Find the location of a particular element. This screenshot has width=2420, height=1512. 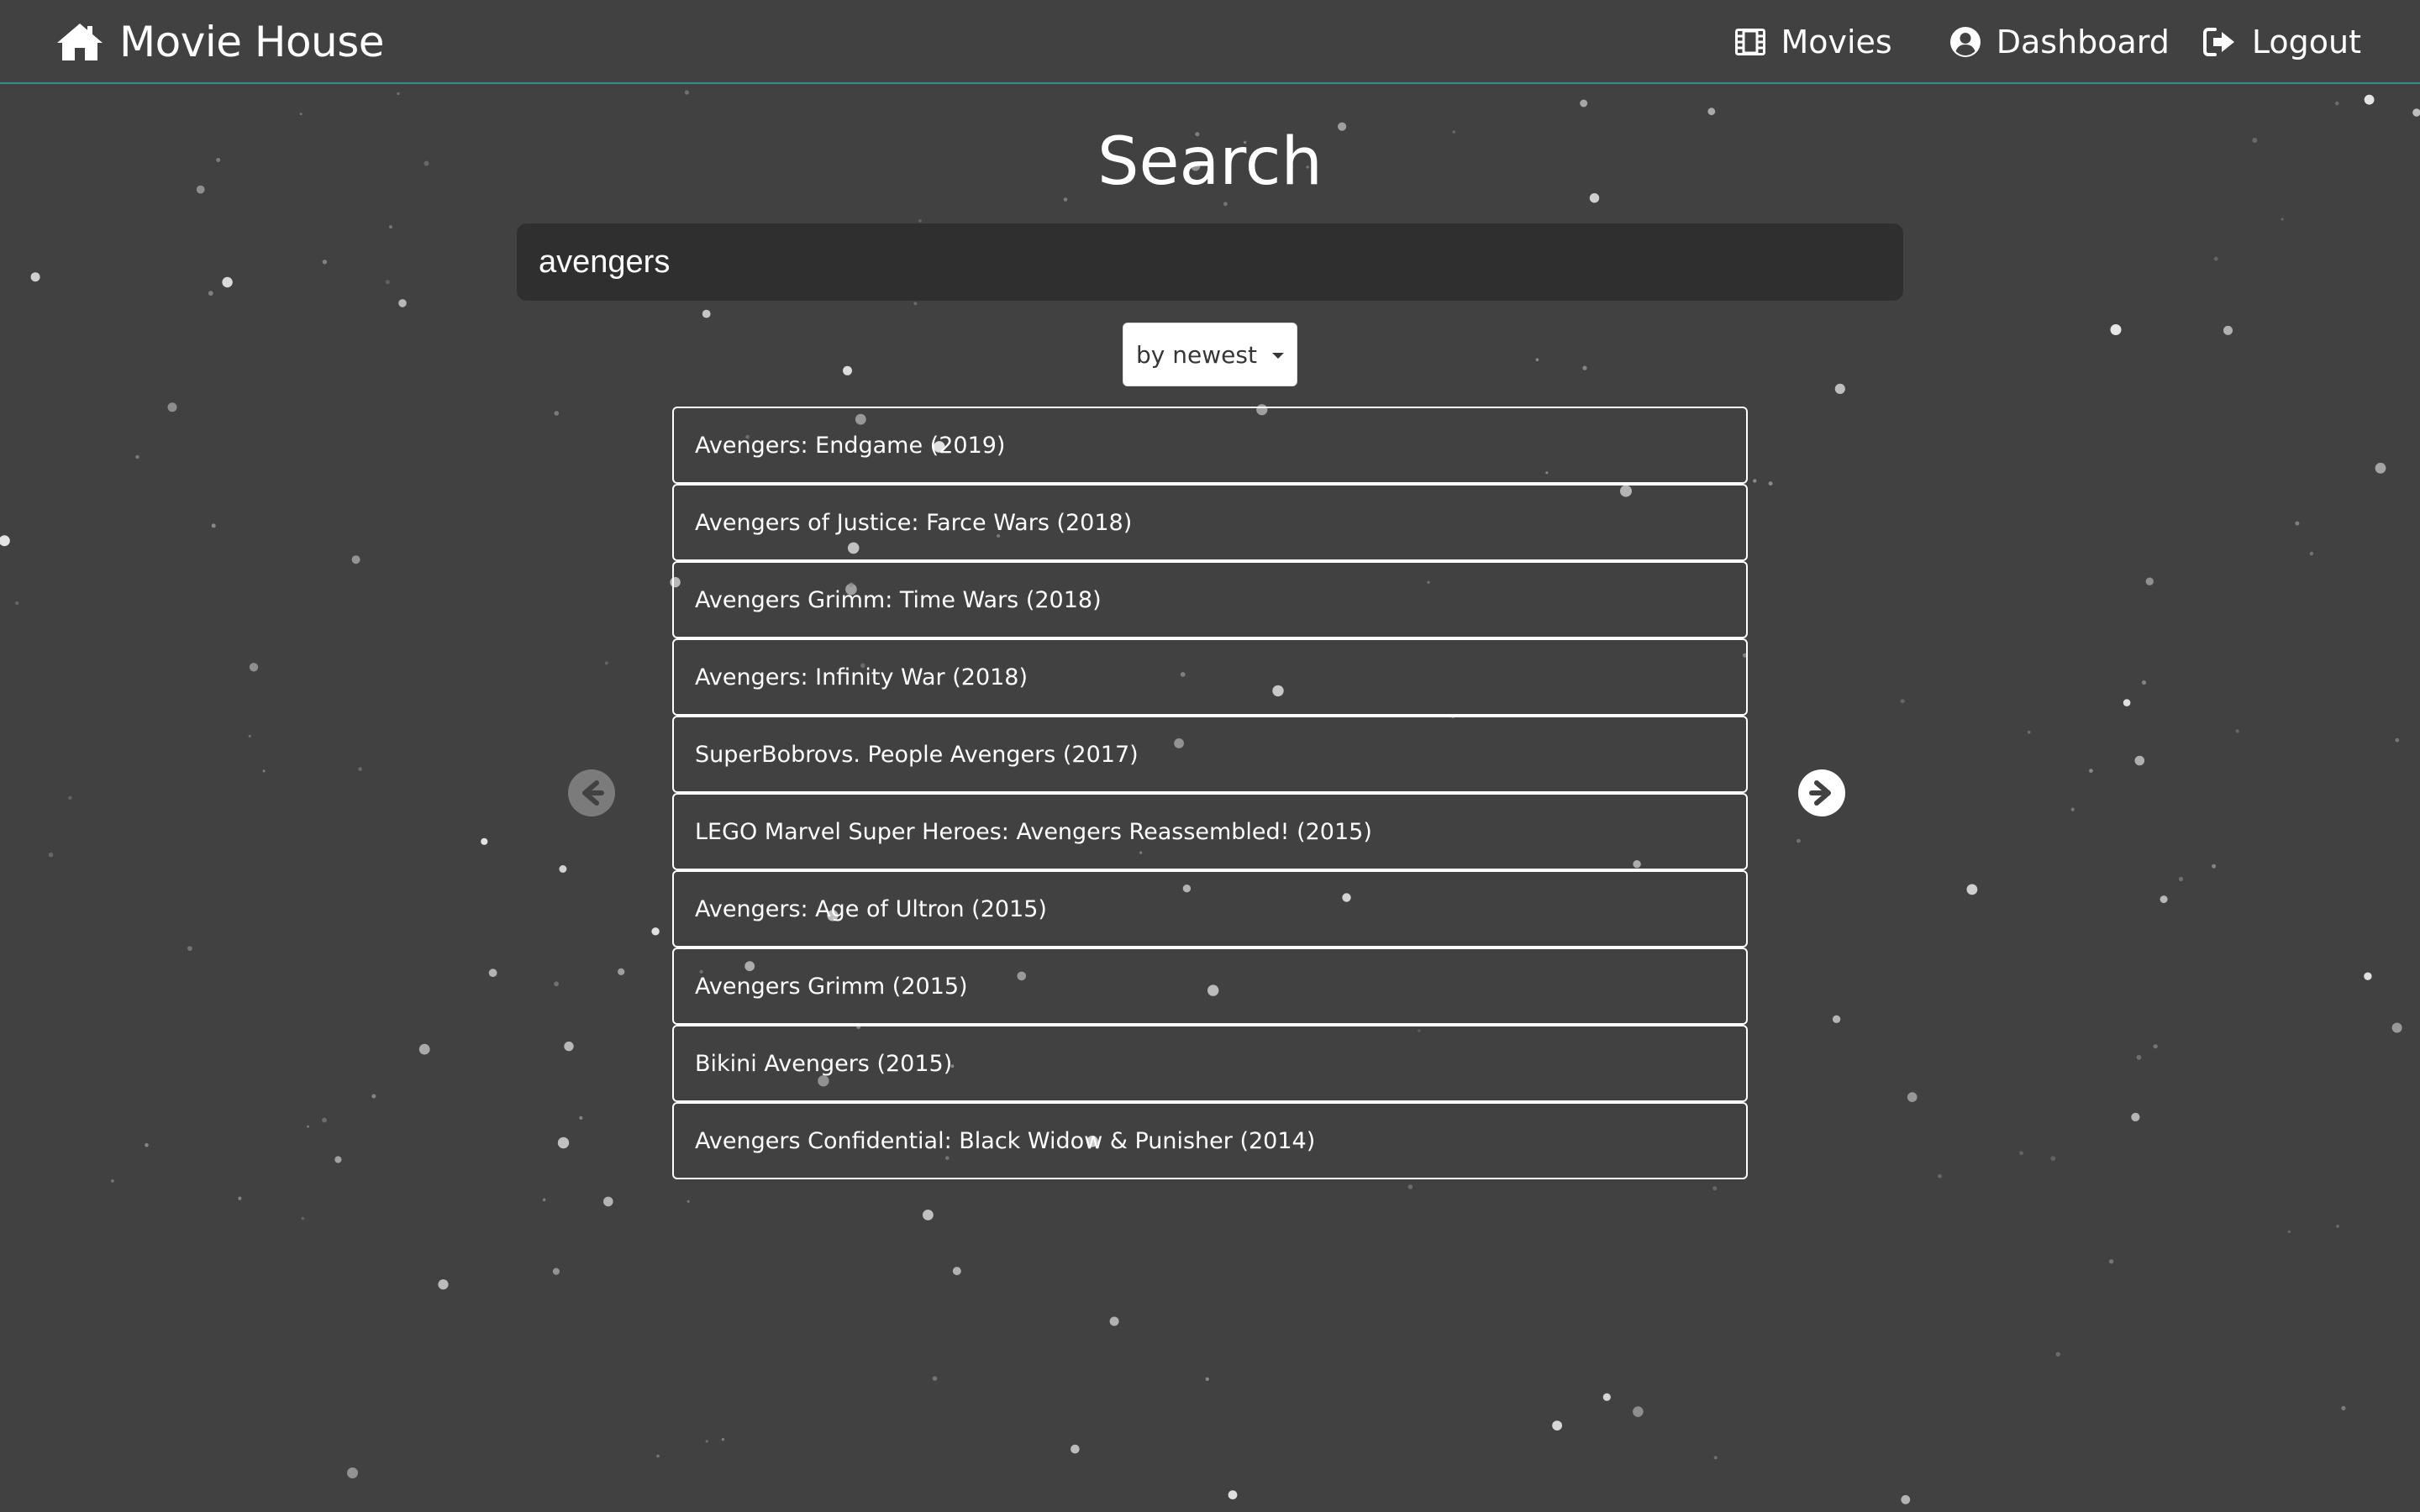

arrow-right-circle-icon is located at coordinates (1821, 792).